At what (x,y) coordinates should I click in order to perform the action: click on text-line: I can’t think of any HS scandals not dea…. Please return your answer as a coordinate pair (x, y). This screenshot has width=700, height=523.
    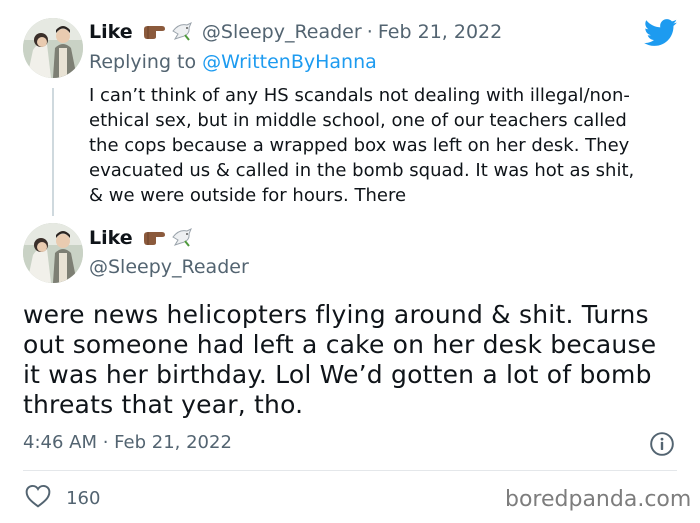
    Looking at the image, I should click on (359, 95).